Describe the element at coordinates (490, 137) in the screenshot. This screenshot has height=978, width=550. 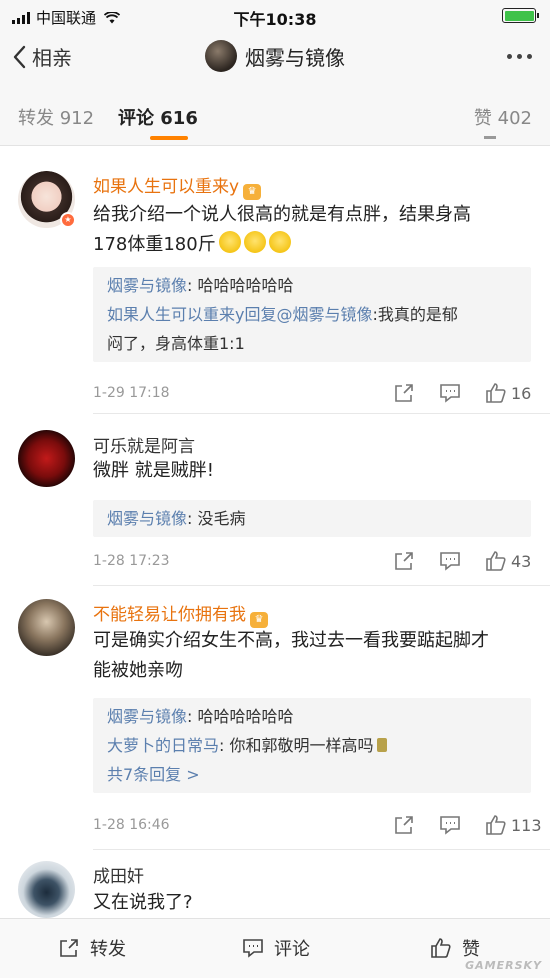
I see `fold-indicator` at that location.